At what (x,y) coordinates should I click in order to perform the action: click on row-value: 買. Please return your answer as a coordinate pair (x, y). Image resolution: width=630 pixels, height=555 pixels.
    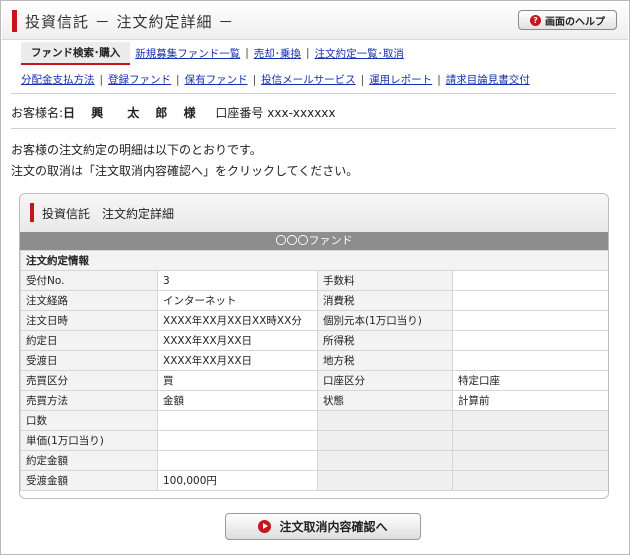
    Looking at the image, I should click on (237, 380).